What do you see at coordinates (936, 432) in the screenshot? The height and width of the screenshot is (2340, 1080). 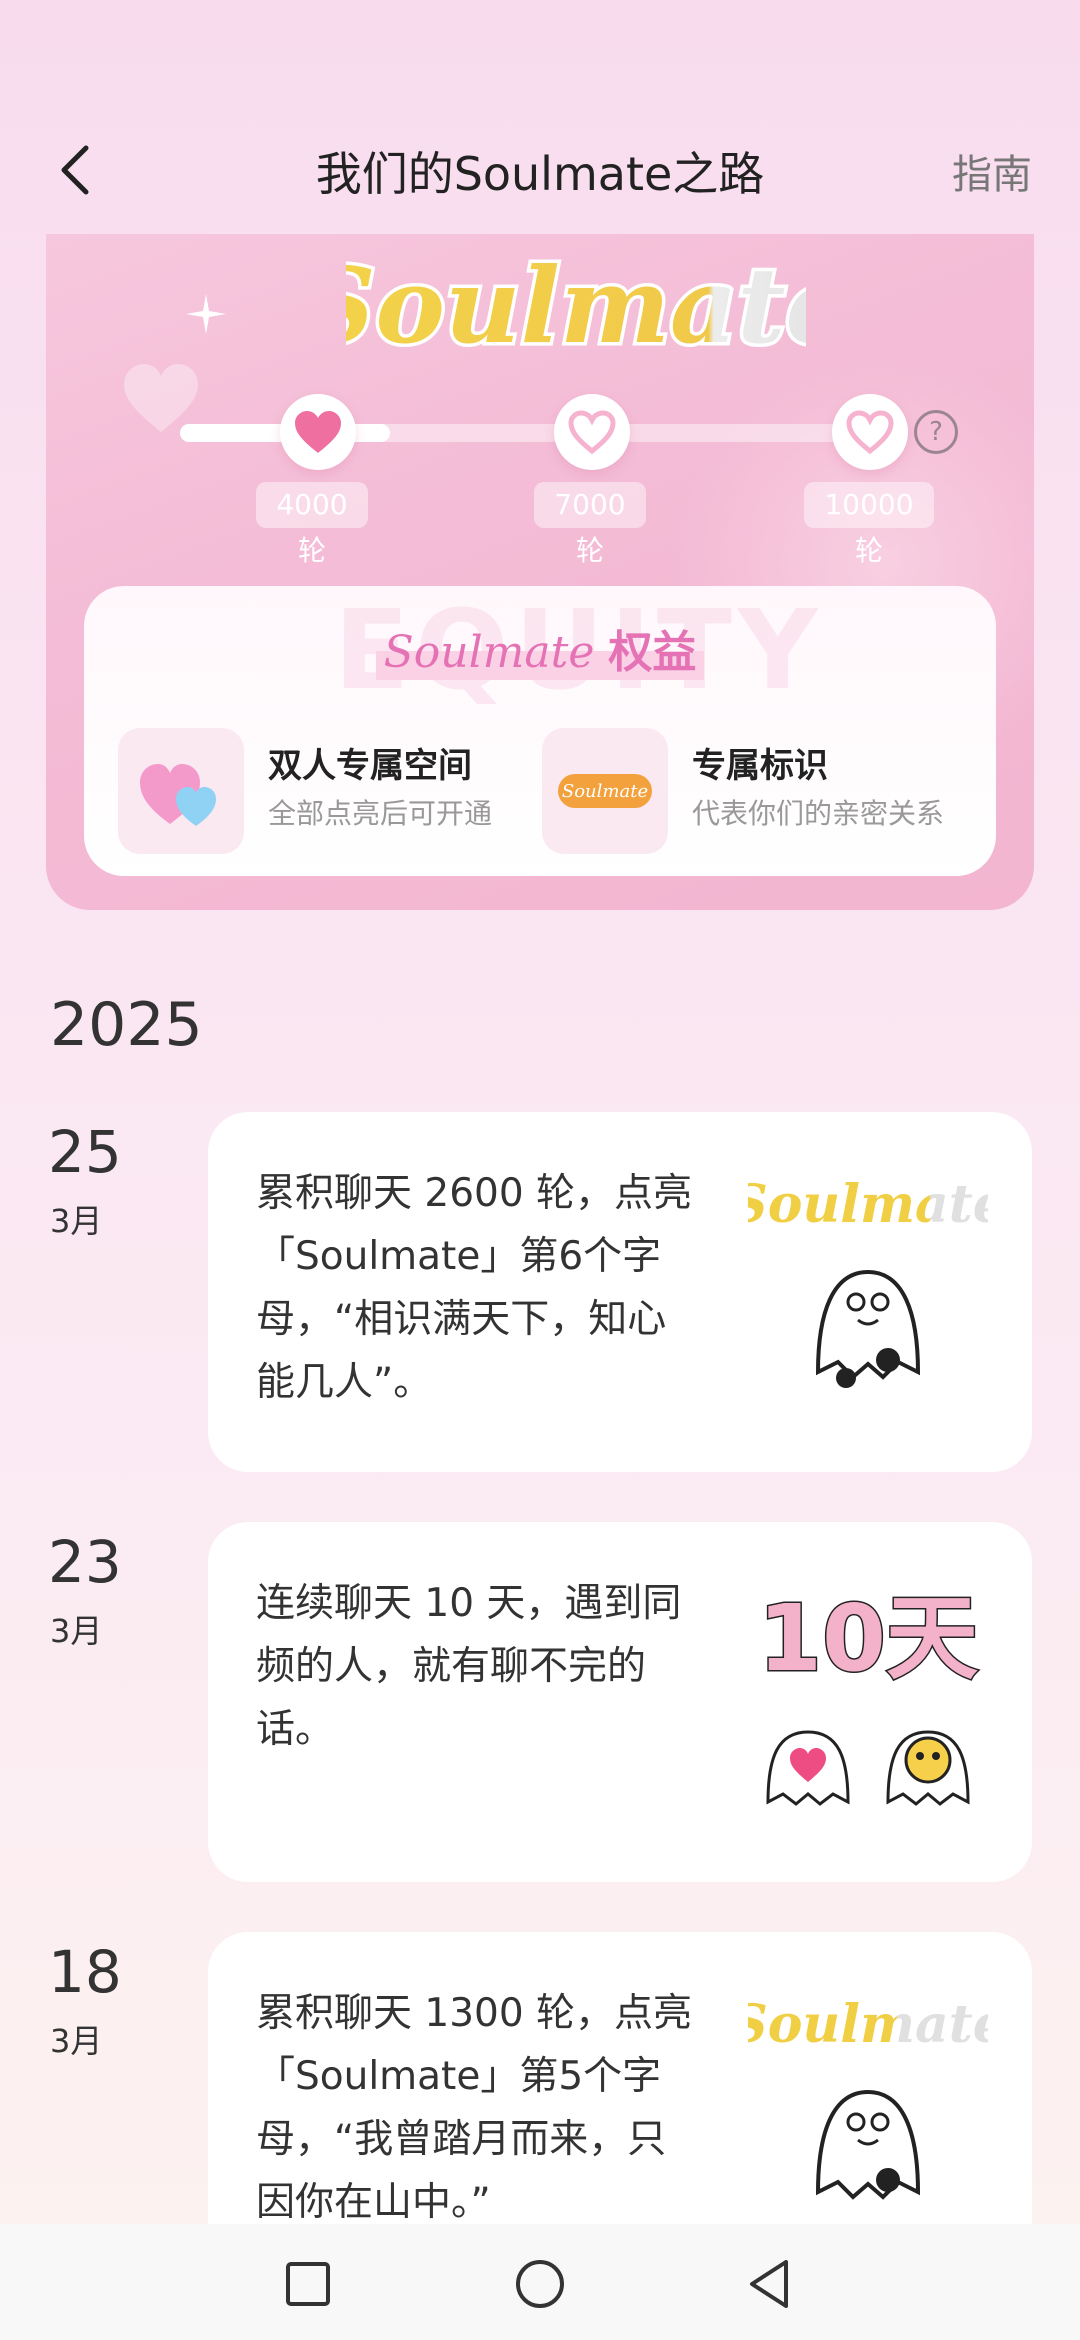 I see `question-circle-icon: ?` at bounding box center [936, 432].